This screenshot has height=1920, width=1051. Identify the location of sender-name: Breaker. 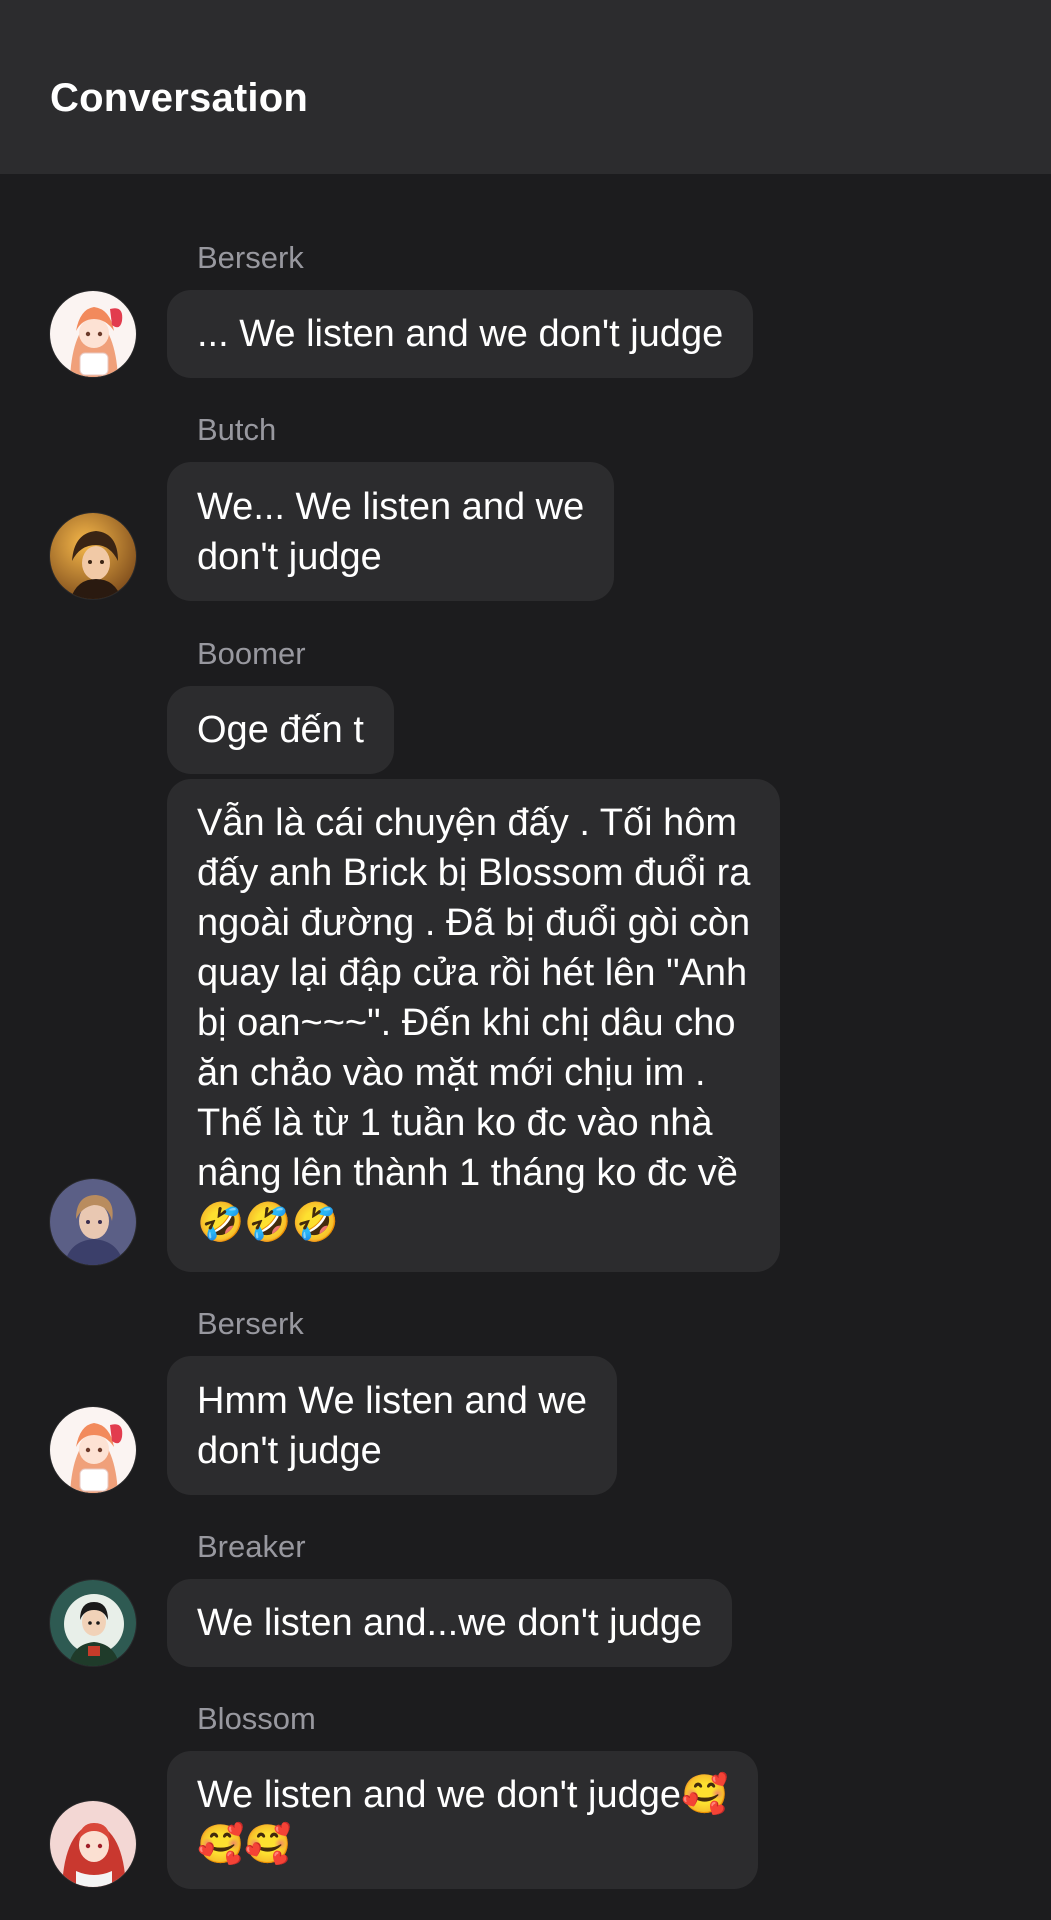
(251, 1546).